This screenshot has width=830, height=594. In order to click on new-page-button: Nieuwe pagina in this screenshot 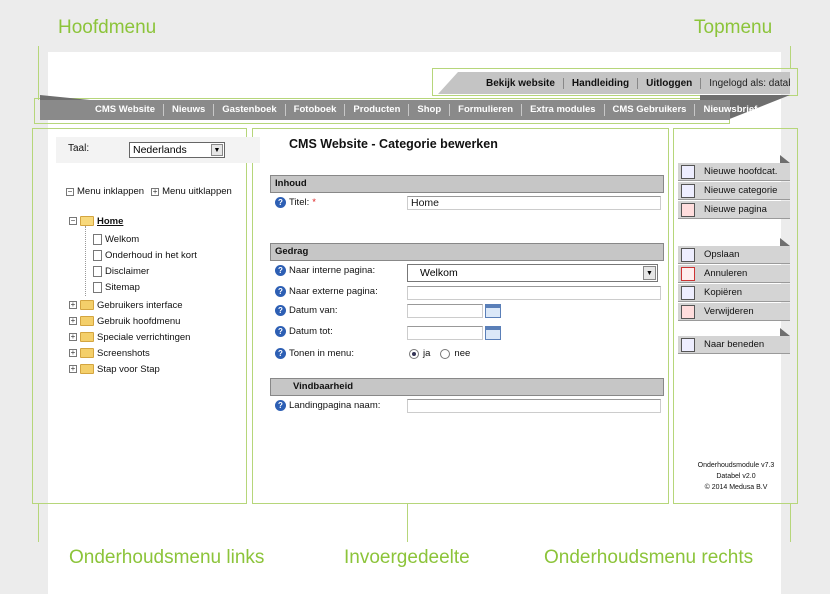, I will do `click(734, 210)`.